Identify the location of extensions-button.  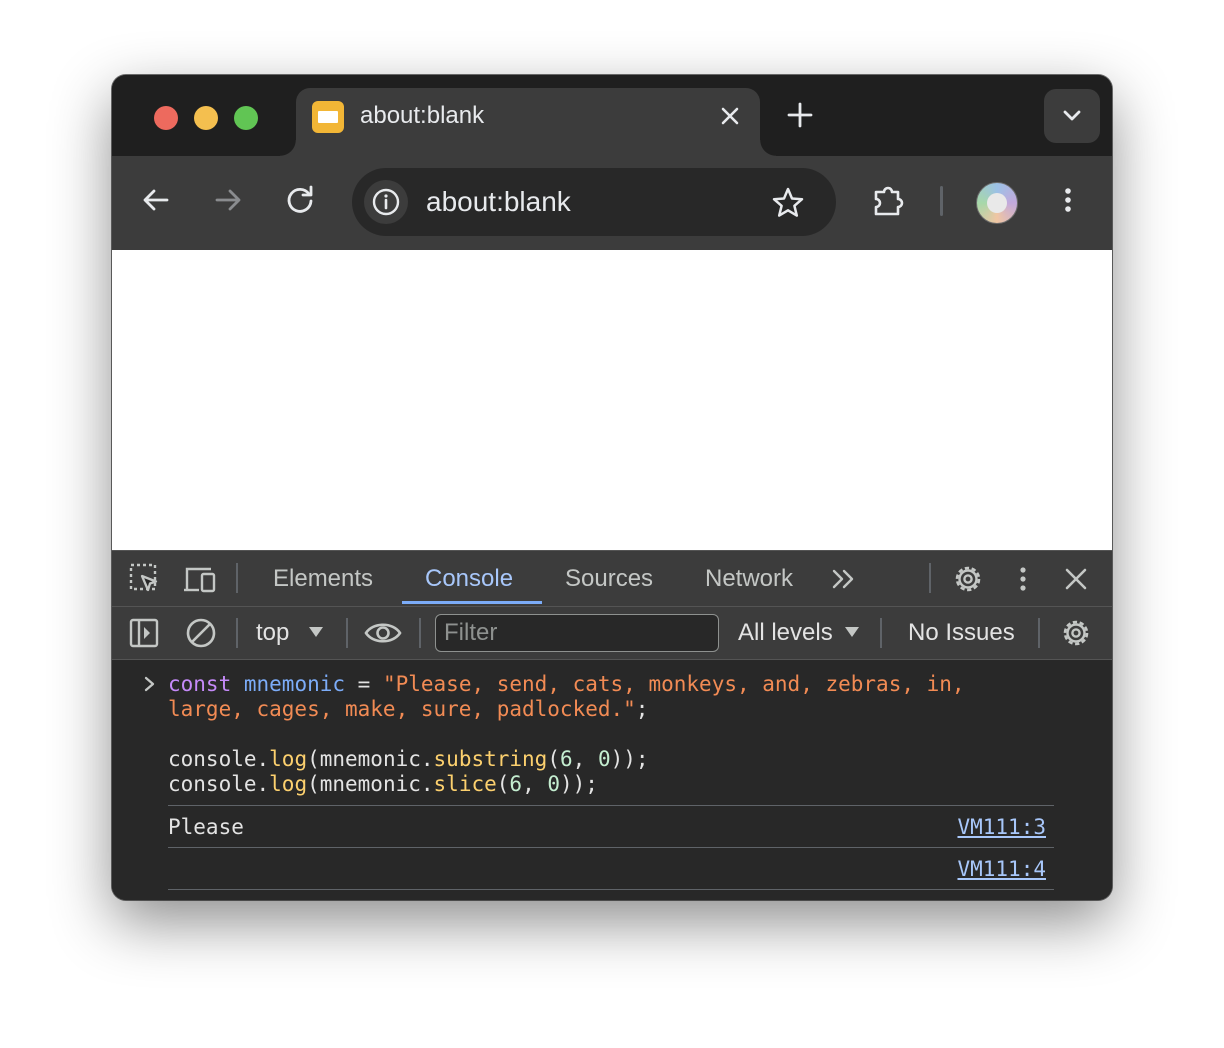
(890, 200).